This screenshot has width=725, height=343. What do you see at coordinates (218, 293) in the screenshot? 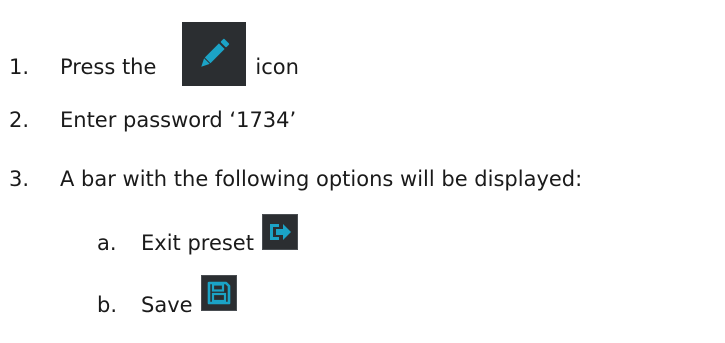
I see `save-icon` at bounding box center [218, 293].